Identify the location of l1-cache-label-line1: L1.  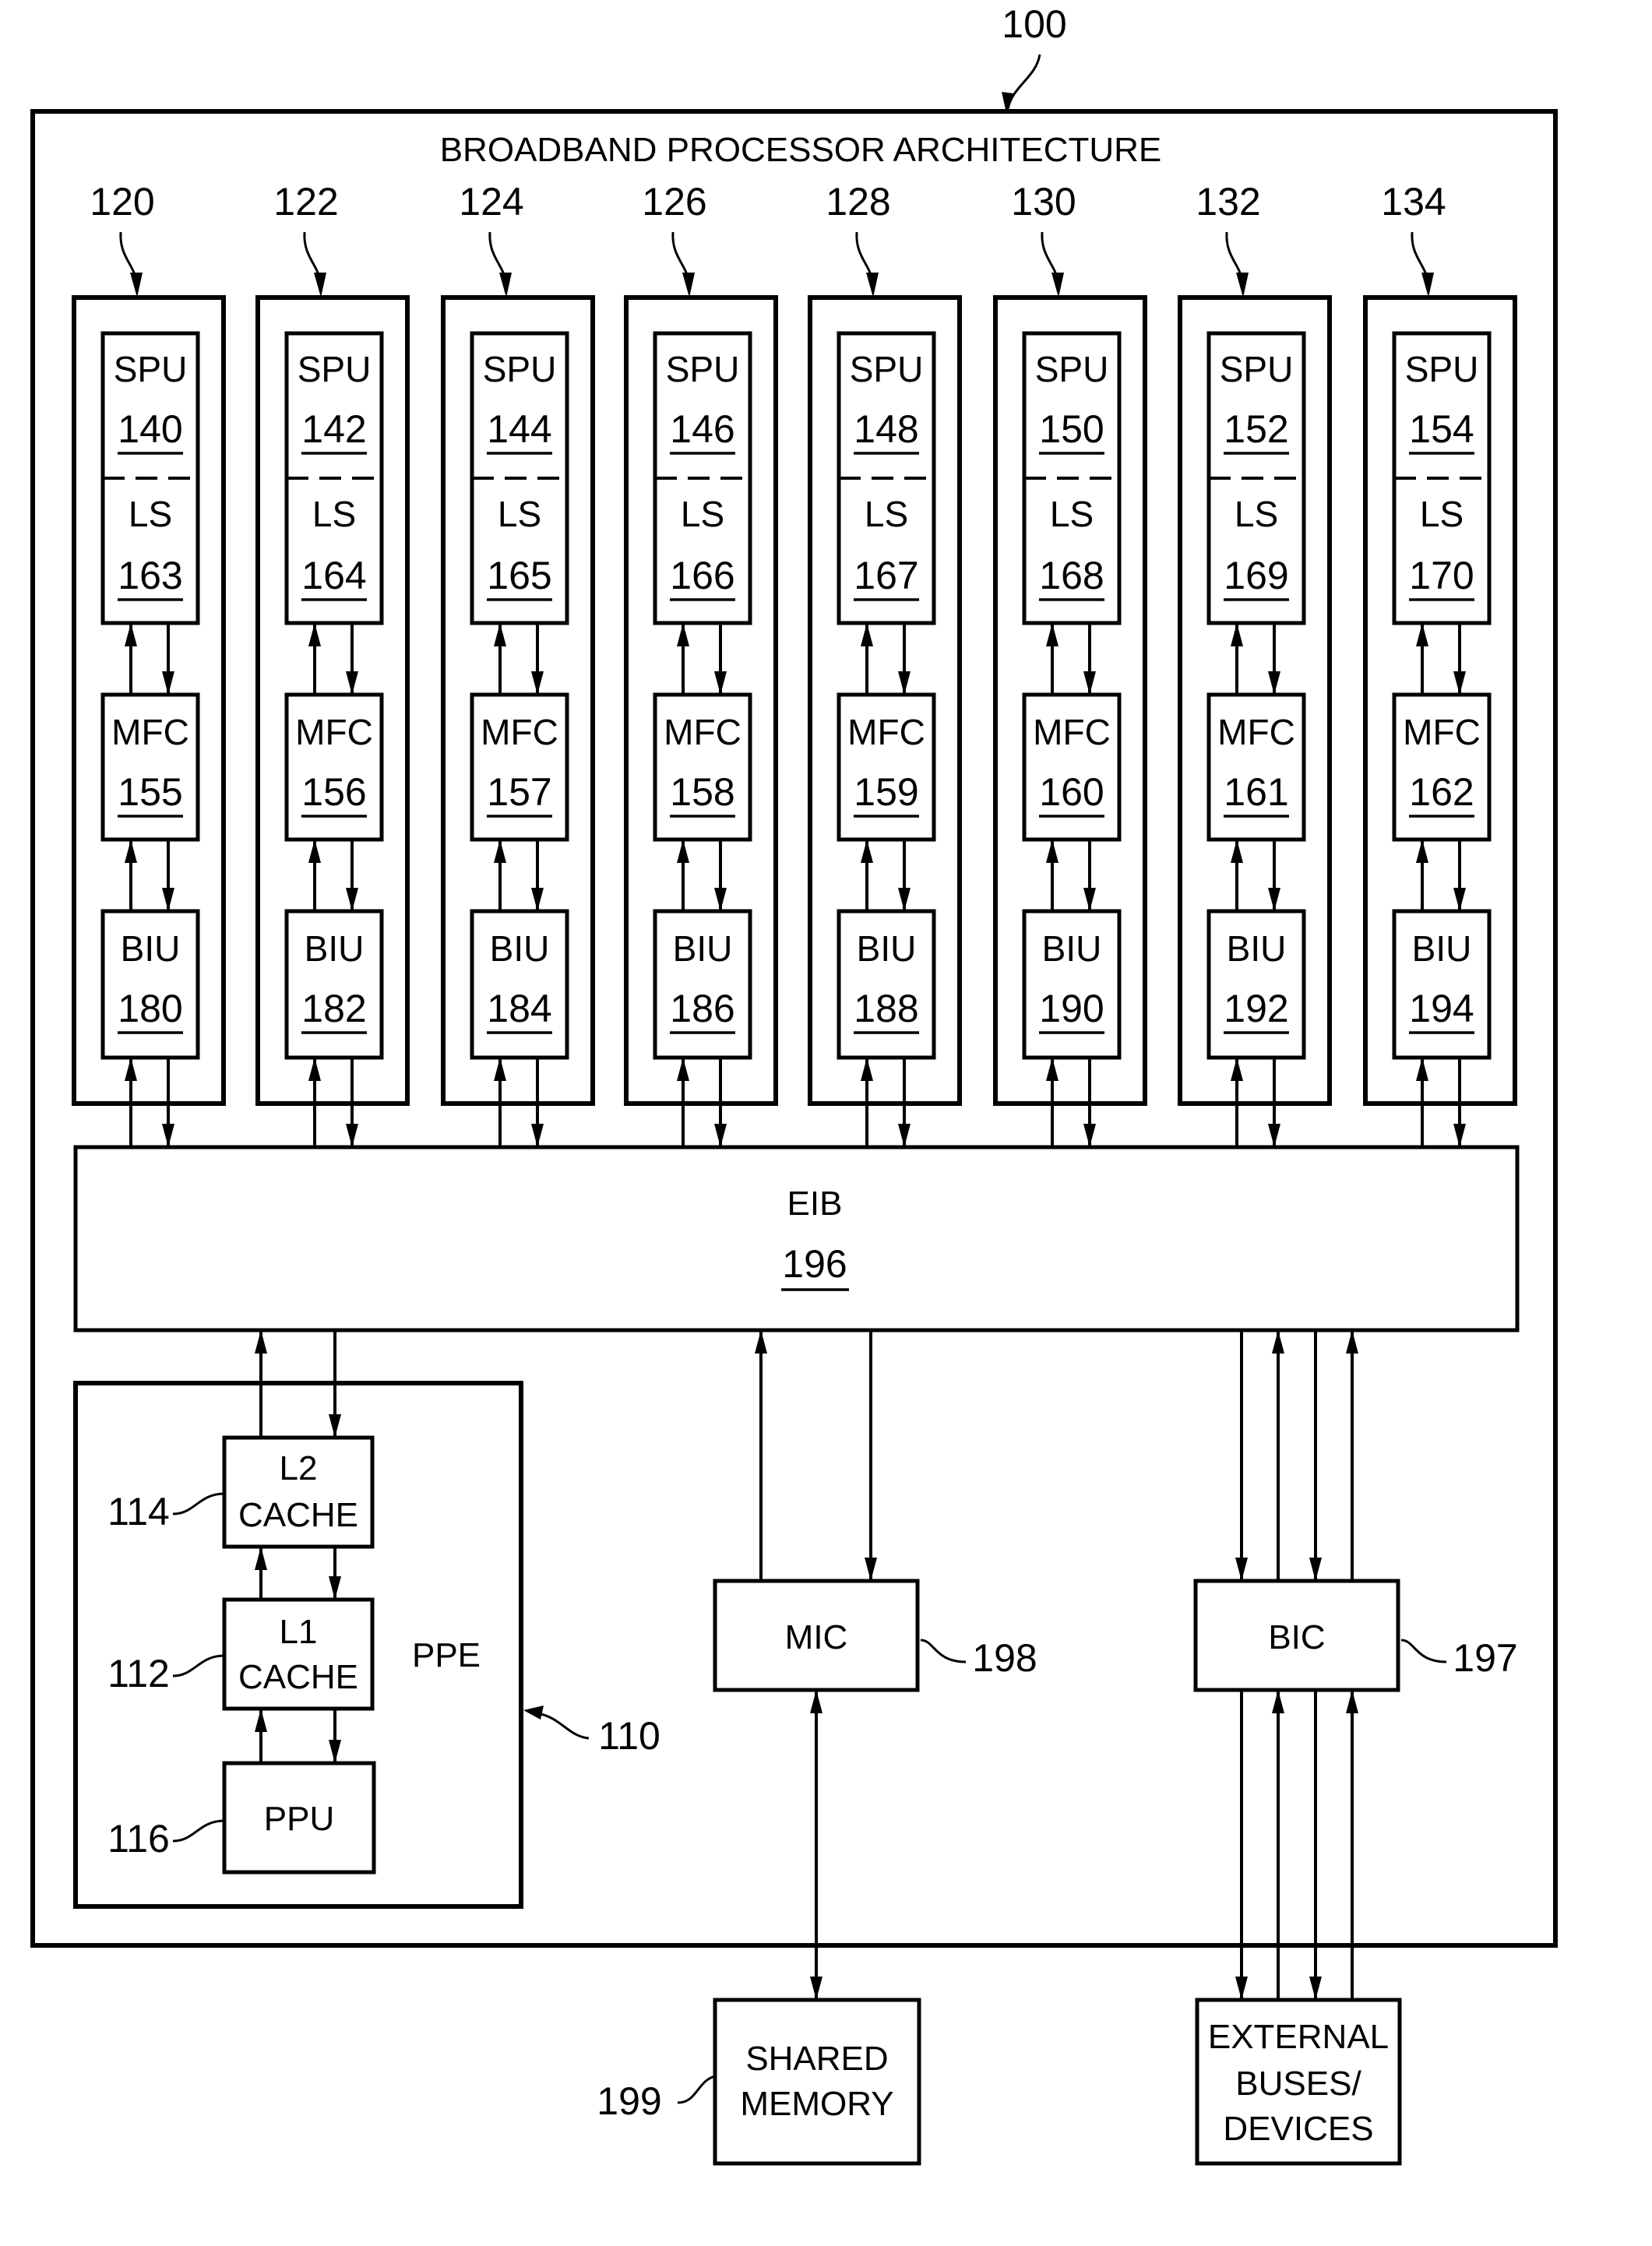
(299, 1632).